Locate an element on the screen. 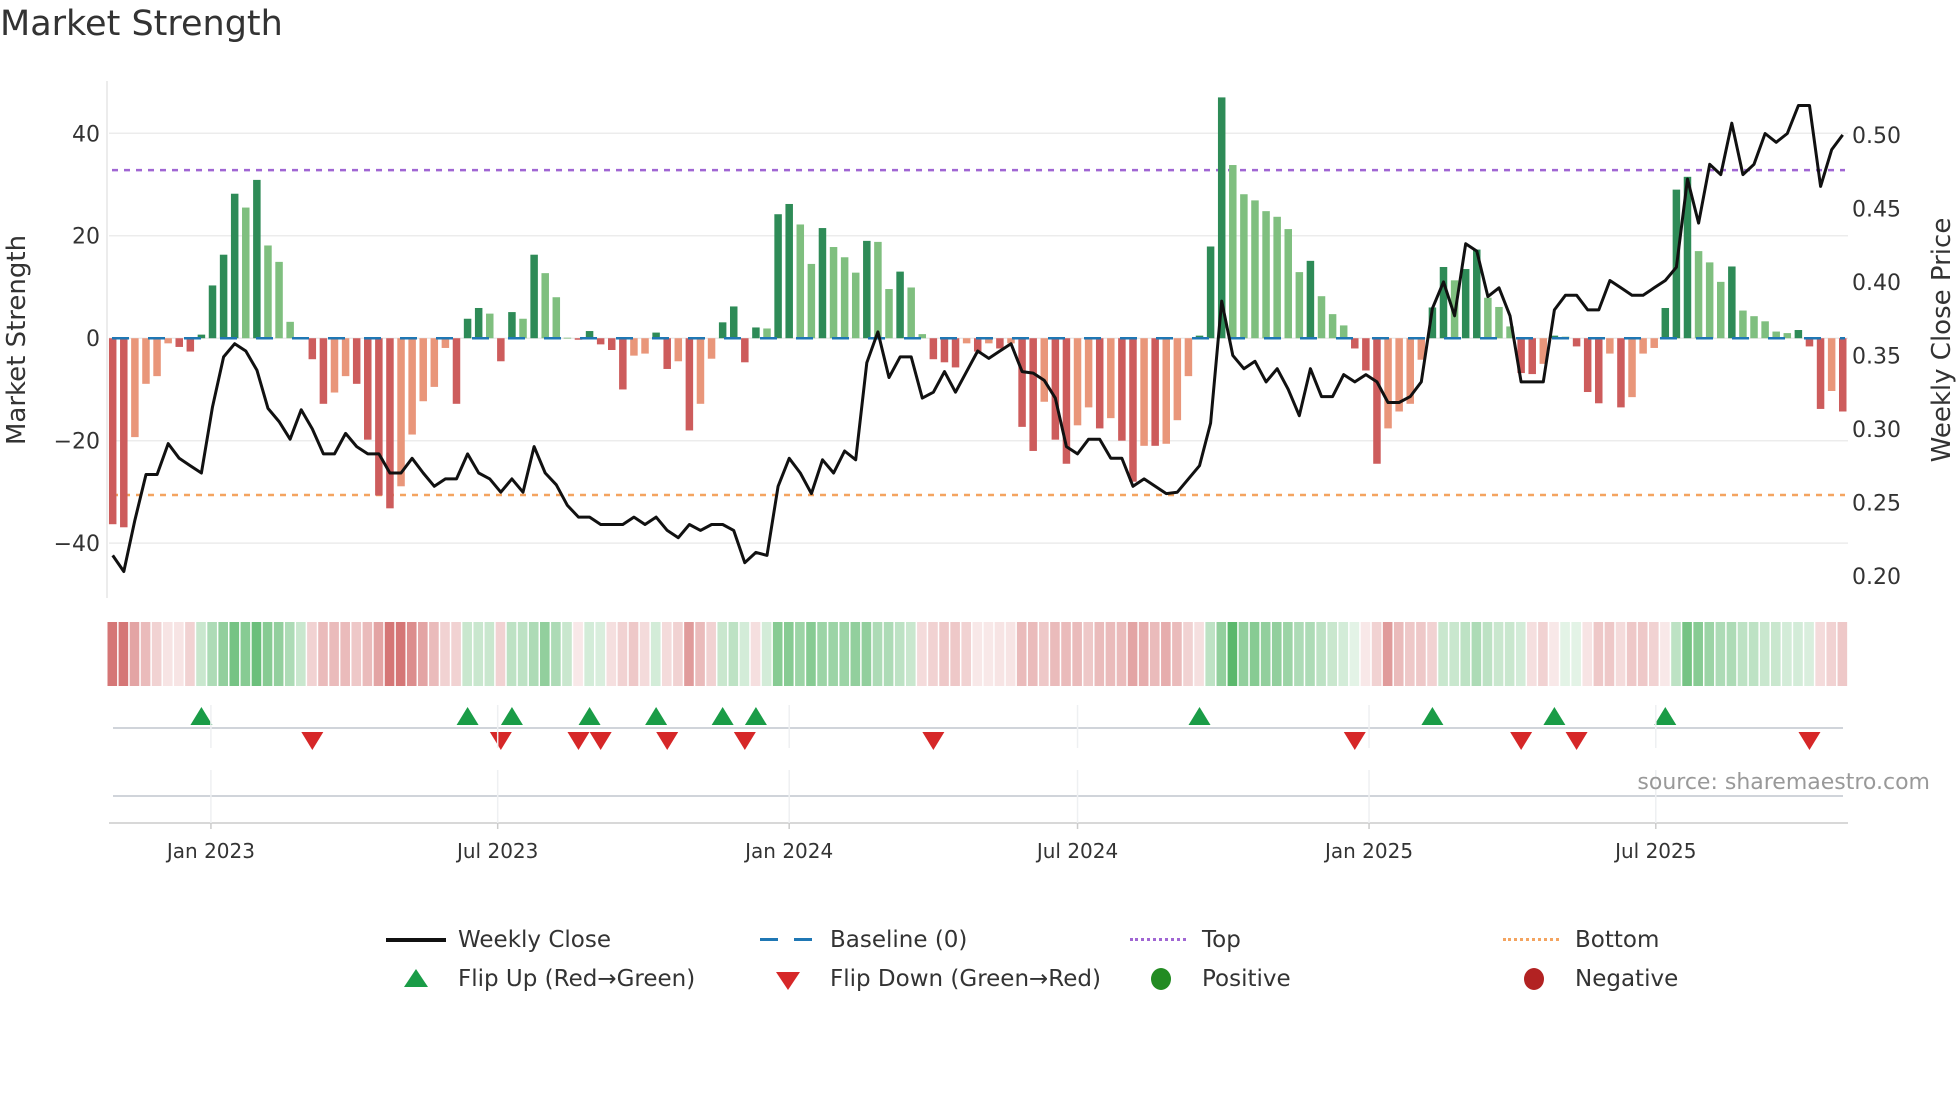 The width and height of the screenshot is (1960, 1102). regime-strip is located at coordinates (977, 654).